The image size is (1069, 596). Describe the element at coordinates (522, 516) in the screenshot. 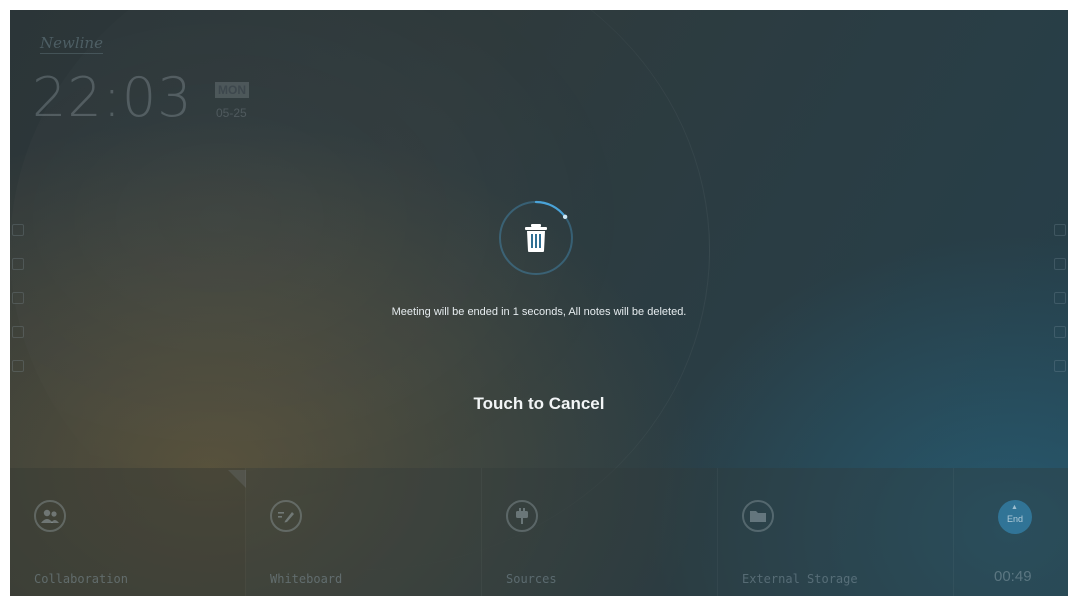

I see `plug-icon` at that location.